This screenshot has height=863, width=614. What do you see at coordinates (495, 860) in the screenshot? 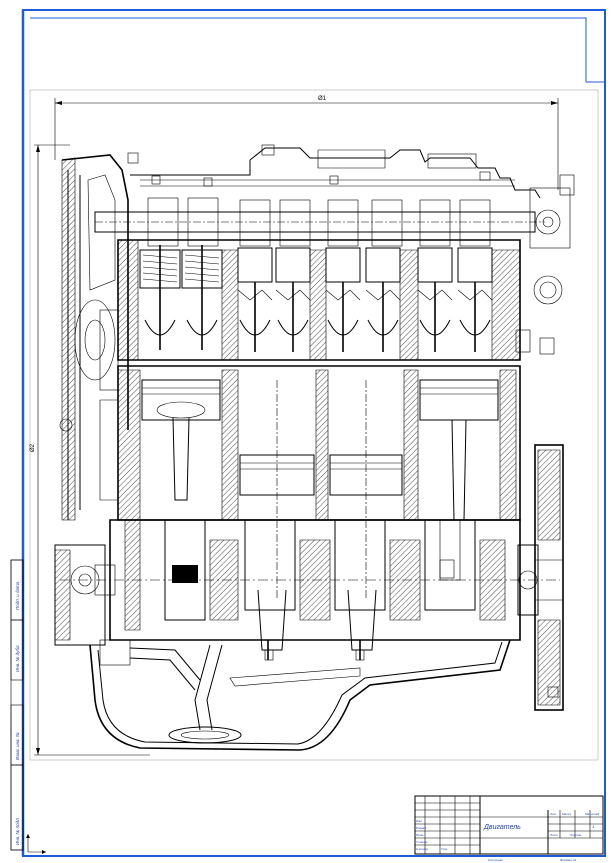
I see `copied-label: Копировал` at bounding box center [495, 860].